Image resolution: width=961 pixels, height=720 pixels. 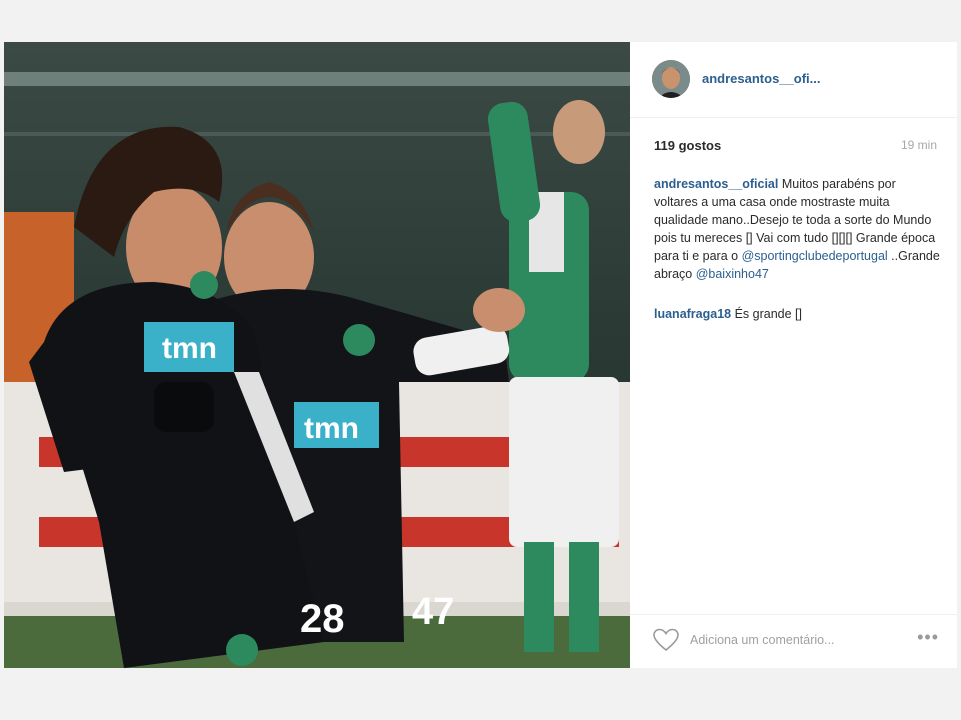 I want to click on heart-icon, so click(x=666, y=640).